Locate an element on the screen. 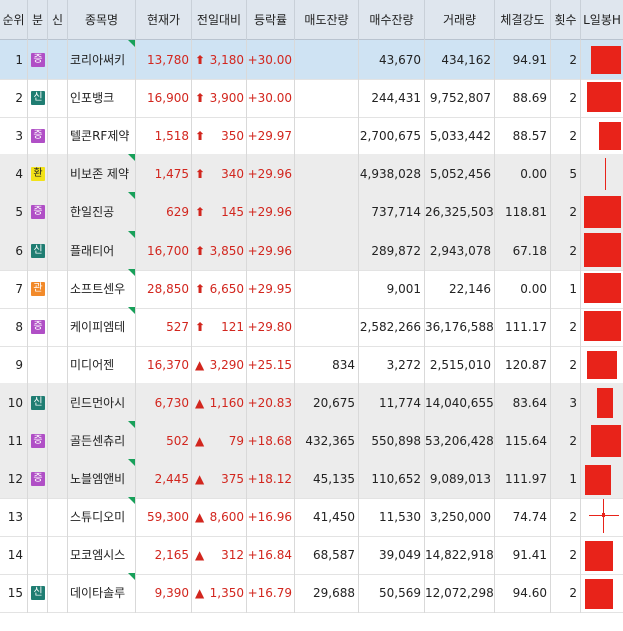 This screenshot has height=631, width=623. stock-name-cell: 플래티어 is located at coordinates (102, 250).